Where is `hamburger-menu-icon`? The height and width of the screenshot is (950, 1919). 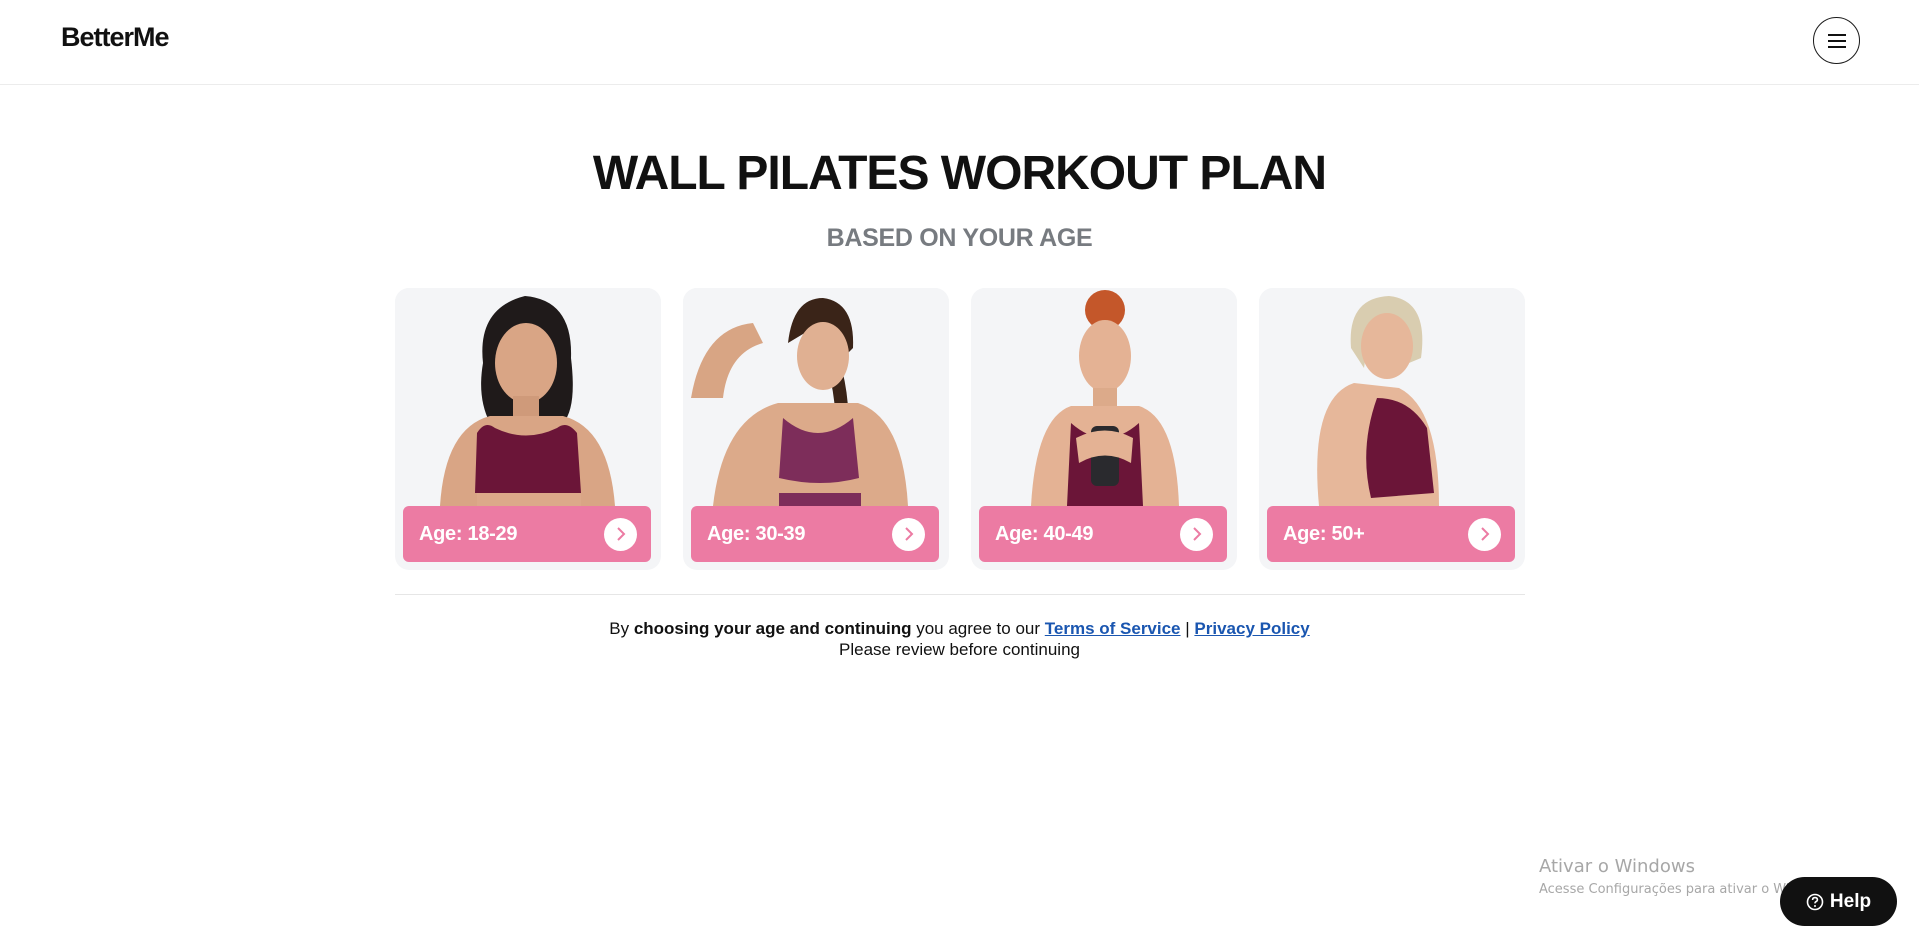
hamburger-menu-icon is located at coordinates (1836, 40).